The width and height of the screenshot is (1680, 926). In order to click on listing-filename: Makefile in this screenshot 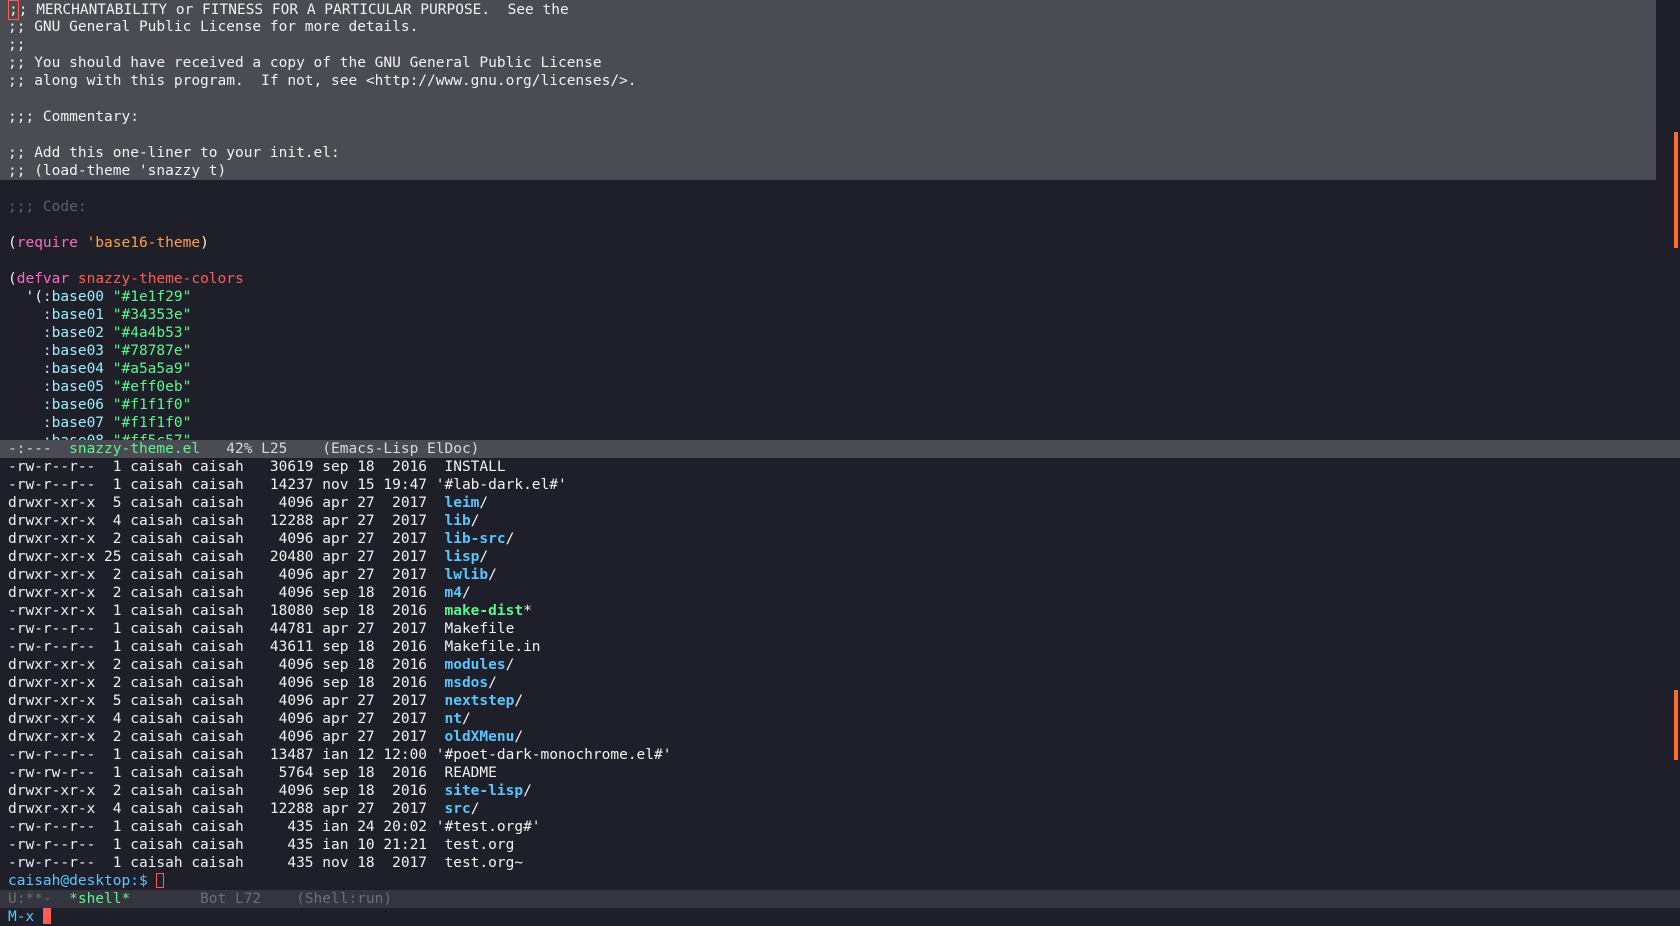, I will do `click(475, 629)`.